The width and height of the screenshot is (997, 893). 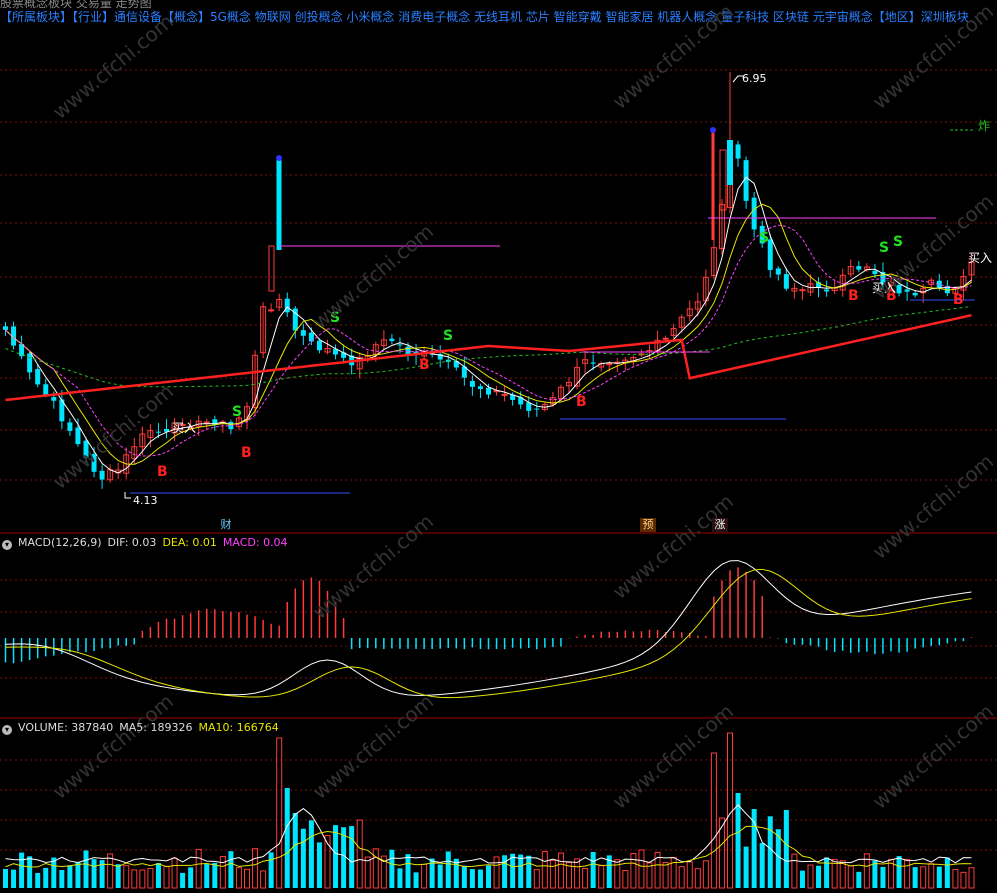 What do you see at coordinates (488, 834) in the screenshot?
I see `vol-ma5-line` at bounding box center [488, 834].